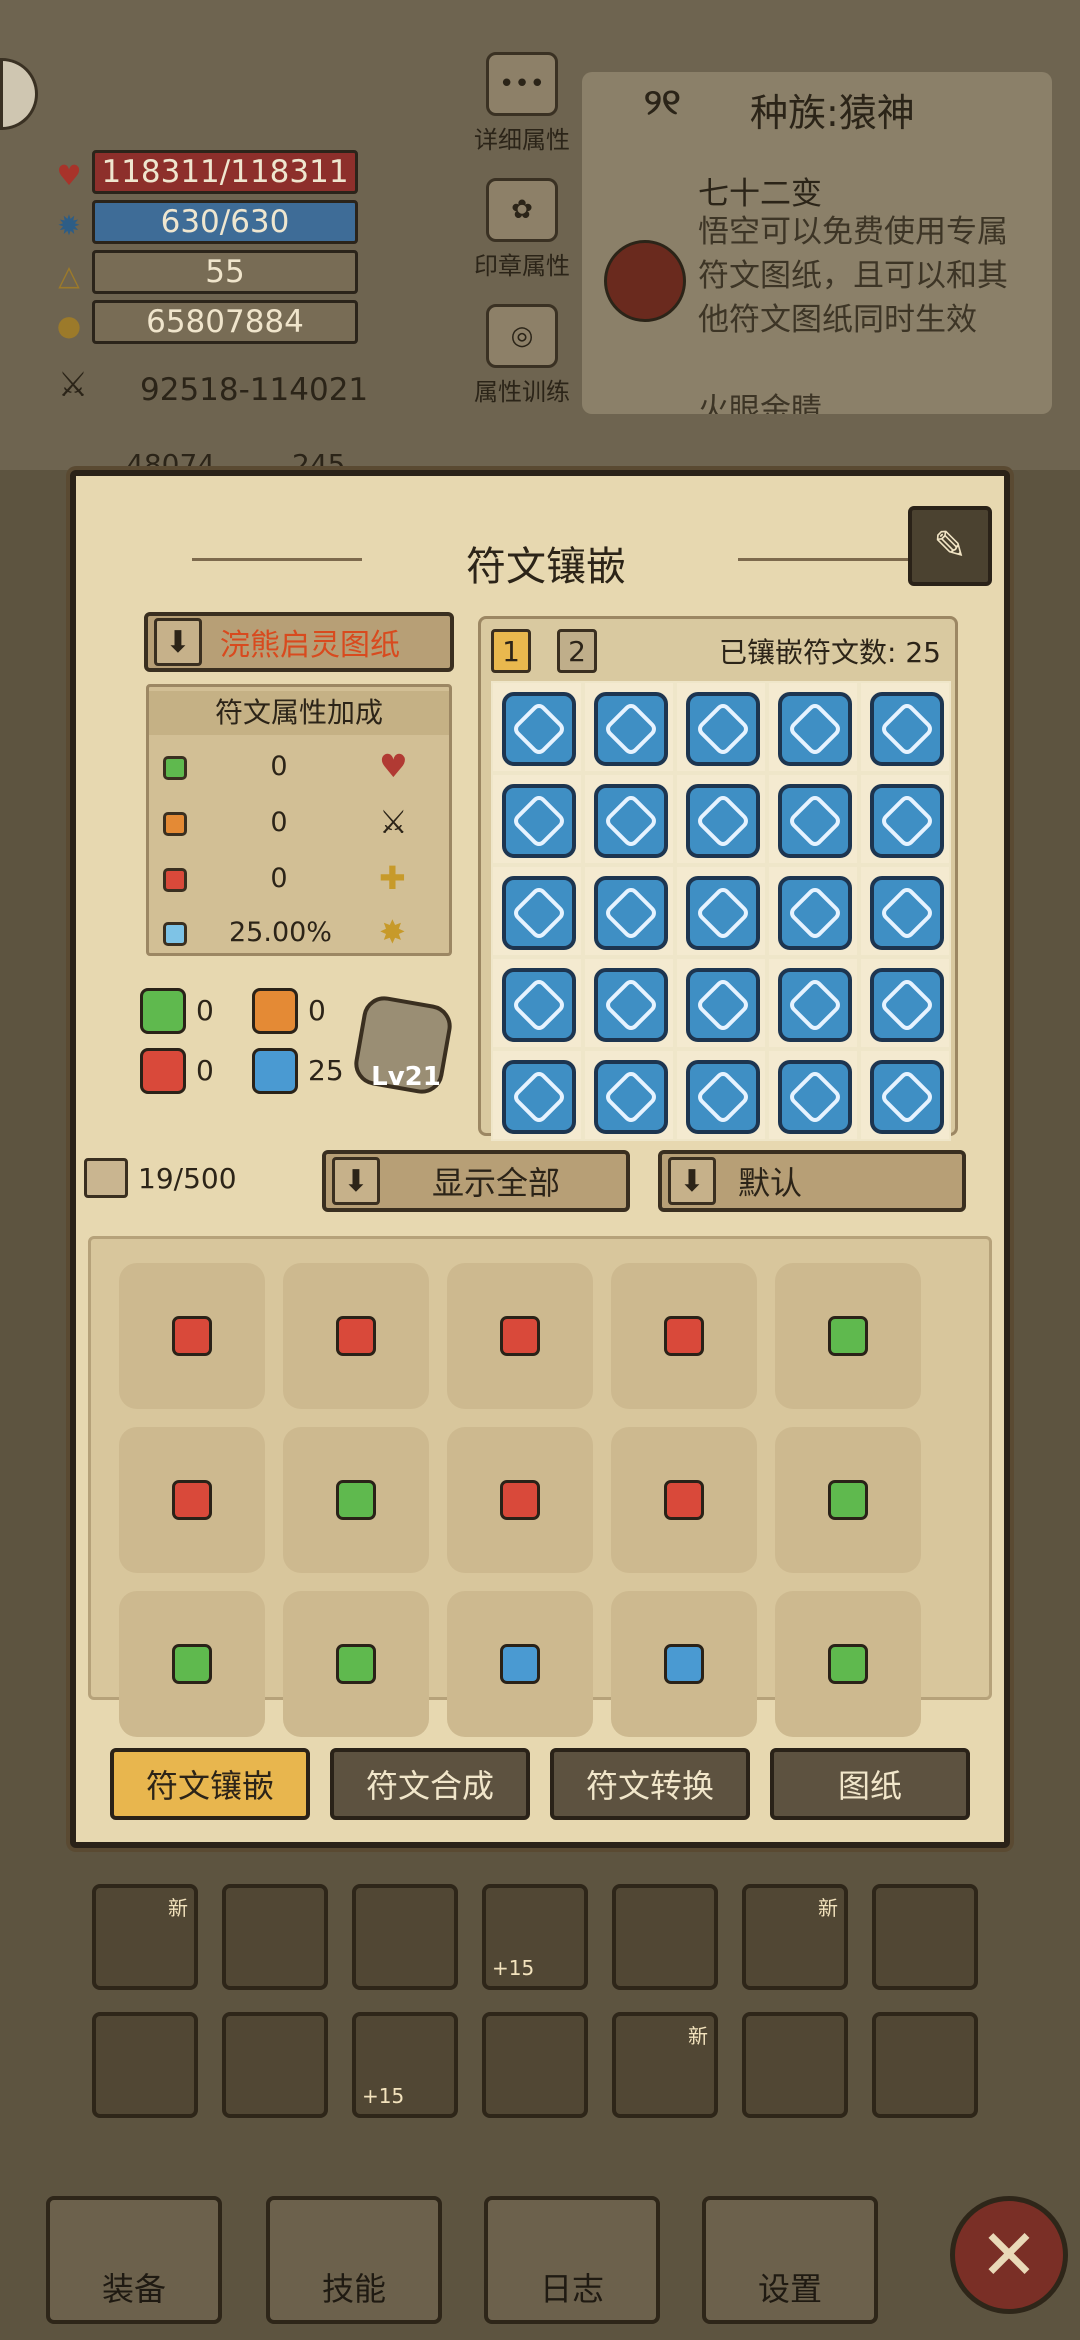  What do you see at coordinates (406, 1077) in the screenshot?
I see `level-badge: Lv21` at bounding box center [406, 1077].